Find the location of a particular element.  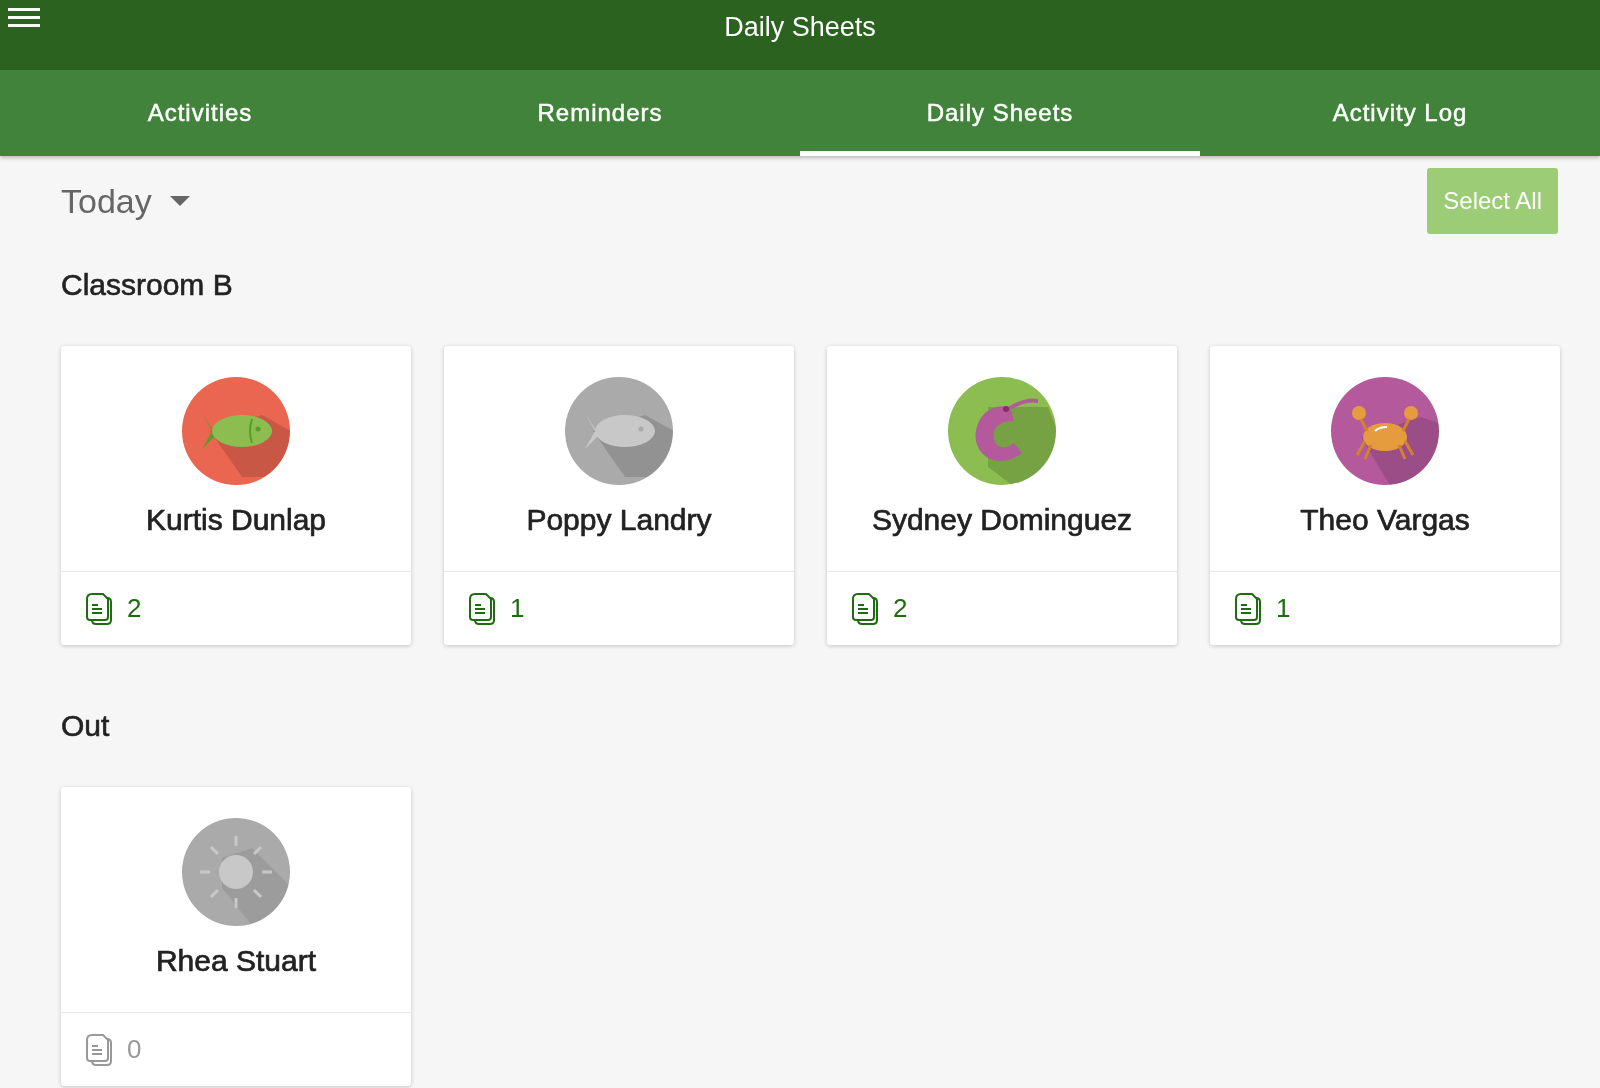

student-name: Rhea Stuart is located at coordinates (236, 961).